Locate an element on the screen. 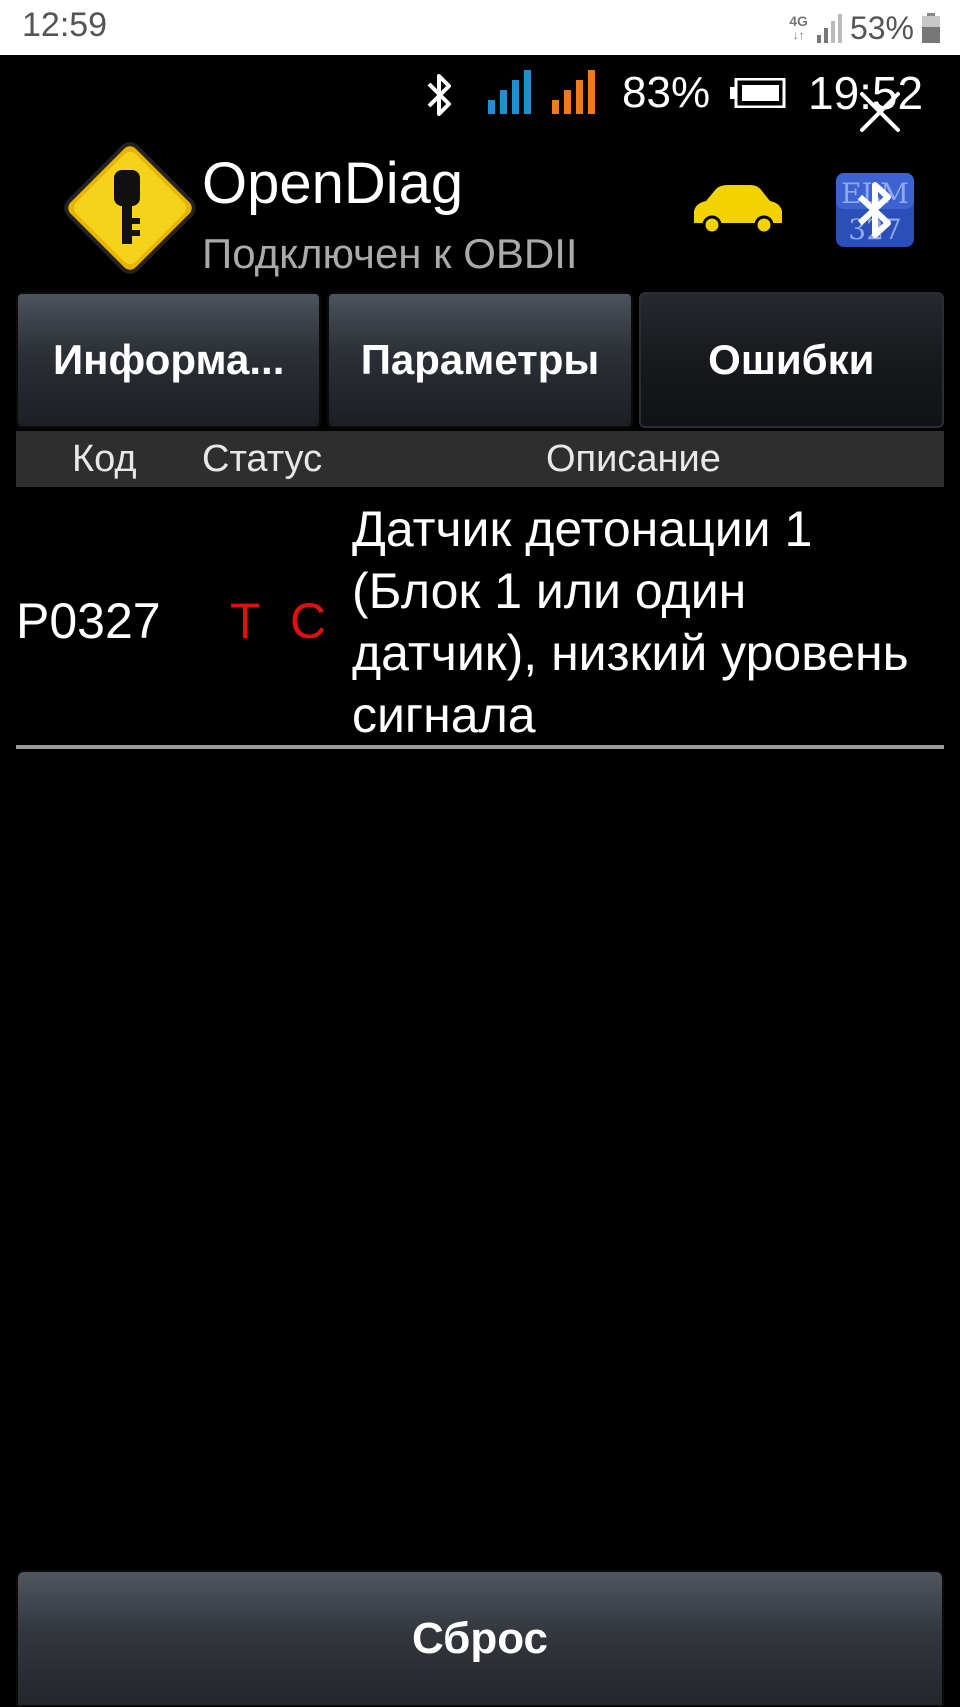  tab-bar: Информа... Параметры Ошибки is located at coordinates (480, 360).